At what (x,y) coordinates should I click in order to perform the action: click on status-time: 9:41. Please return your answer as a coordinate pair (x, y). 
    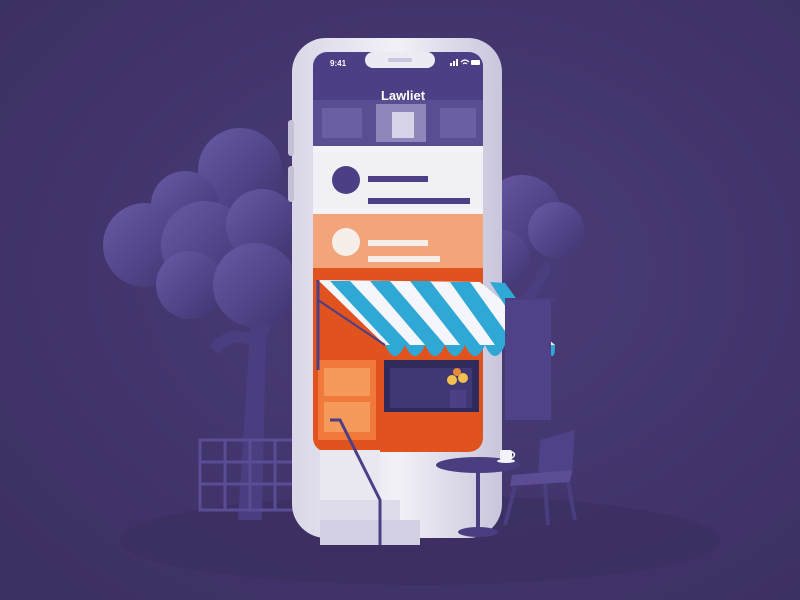
    Looking at the image, I should click on (338, 63).